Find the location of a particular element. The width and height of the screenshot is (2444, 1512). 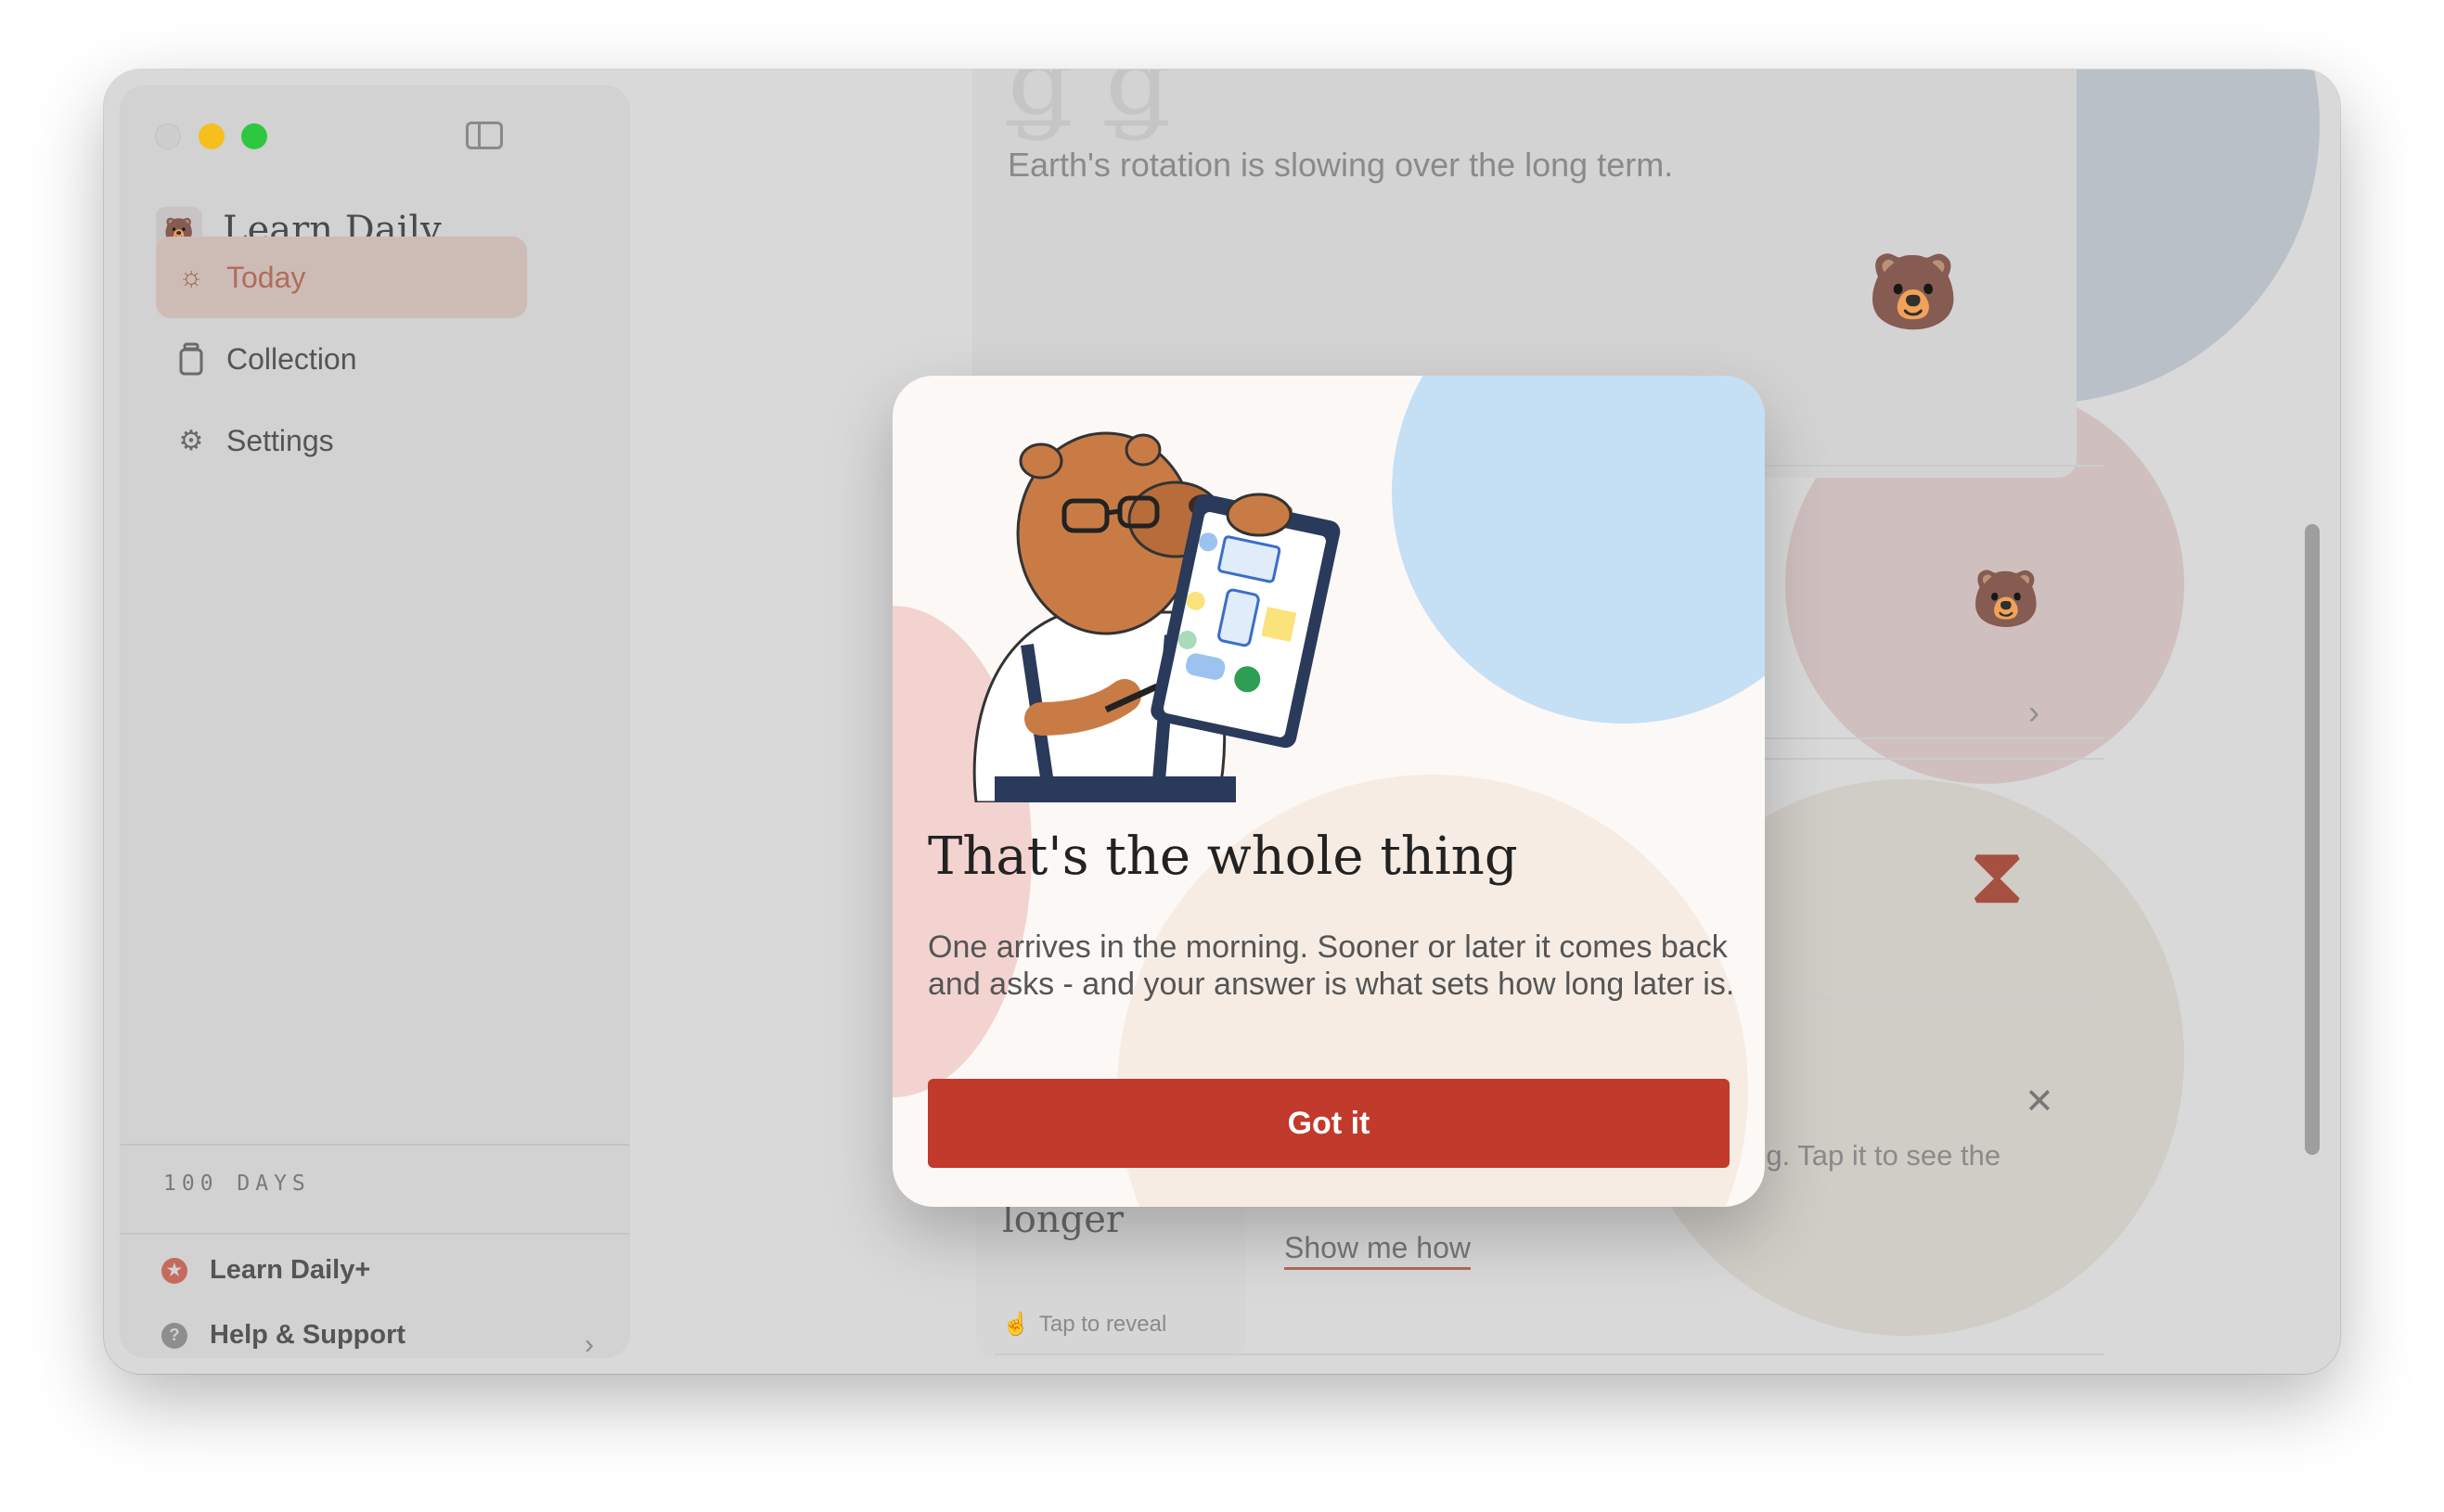

streak-label: 100 DAYS is located at coordinates (237, 1184).